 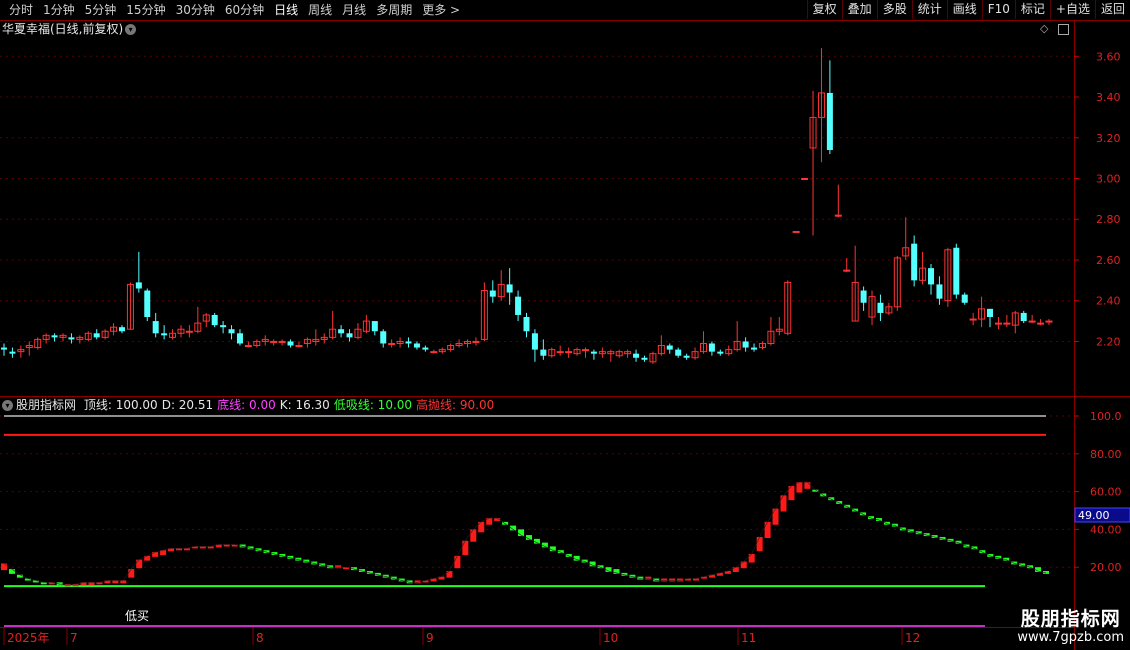 What do you see at coordinates (859, 9) in the screenshot?
I see `toolbar-button-1: 叠加` at bounding box center [859, 9].